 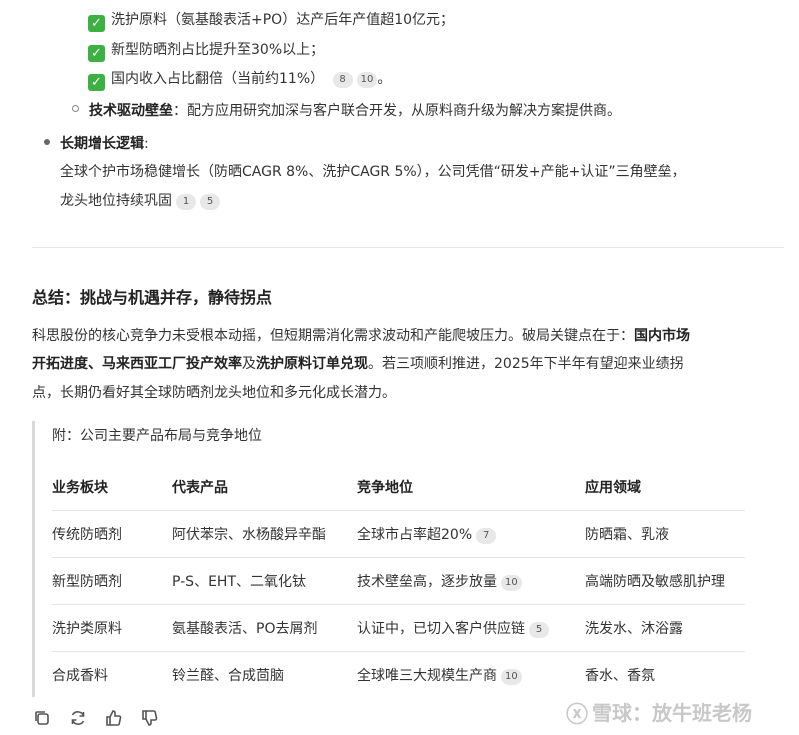 What do you see at coordinates (150, 718) in the screenshot?
I see `thumbs-down-icon` at bounding box center [150, 718].